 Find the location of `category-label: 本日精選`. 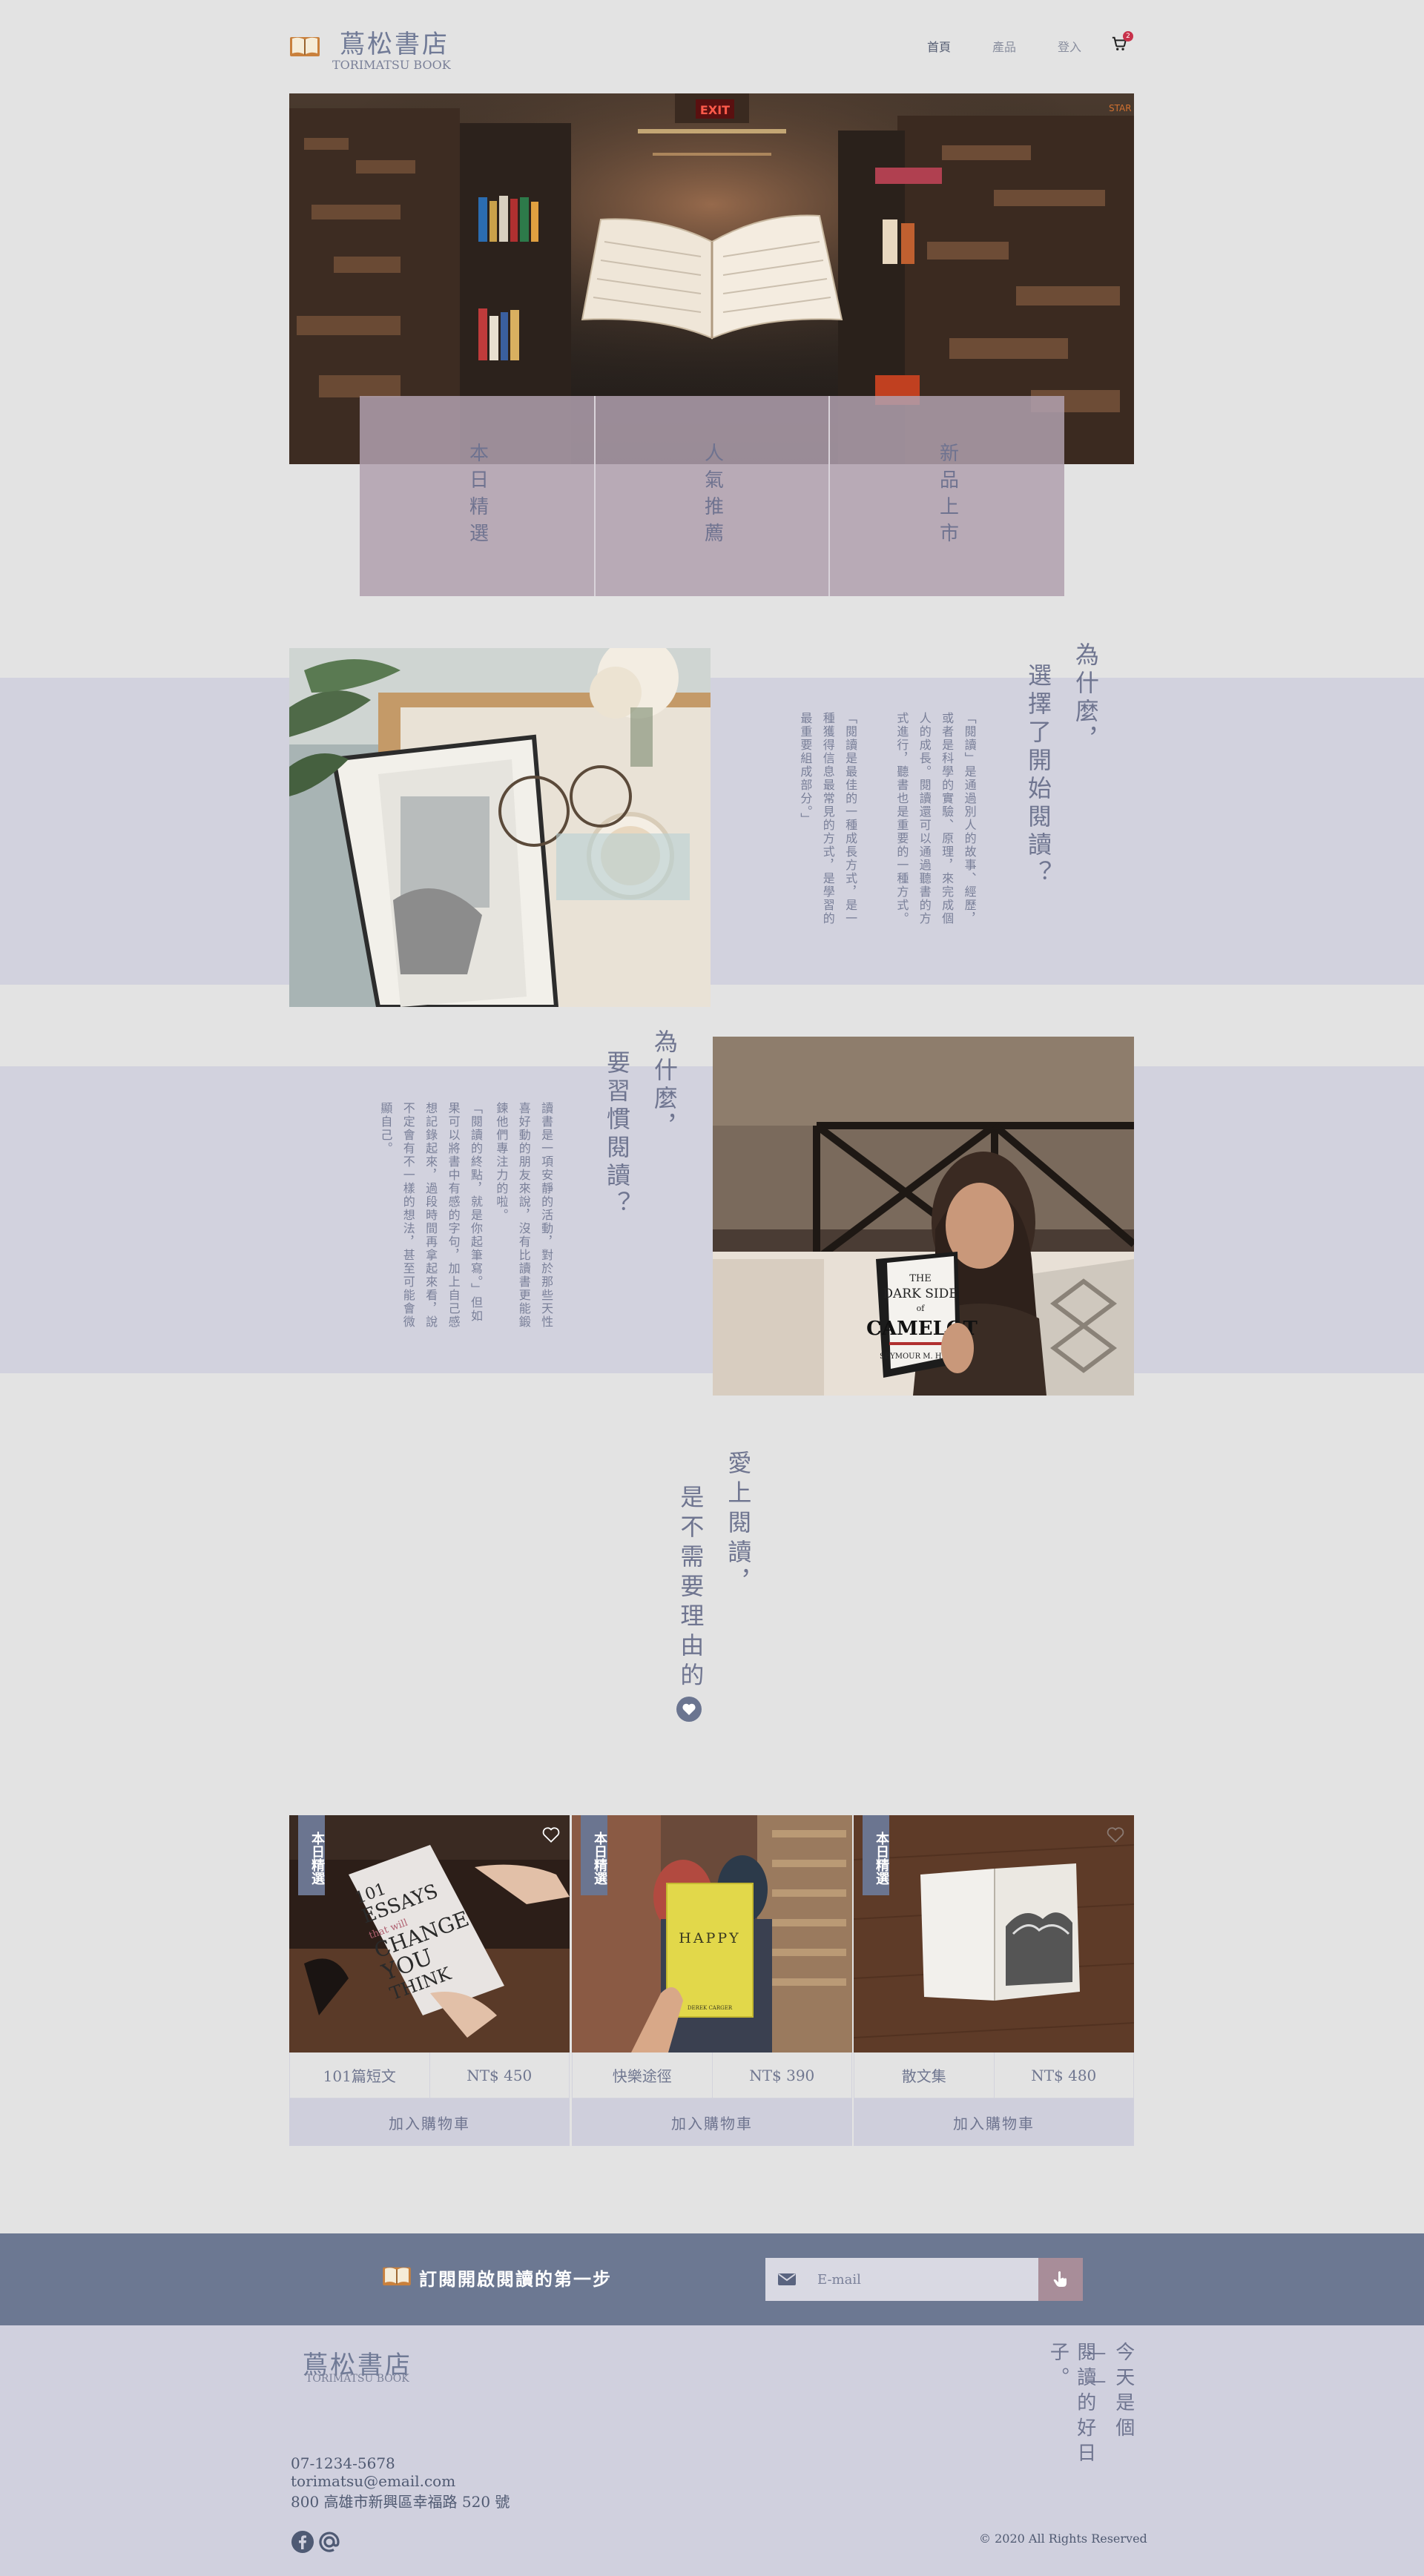

category-label: 本日精選 is located at coordinates (477, 496).